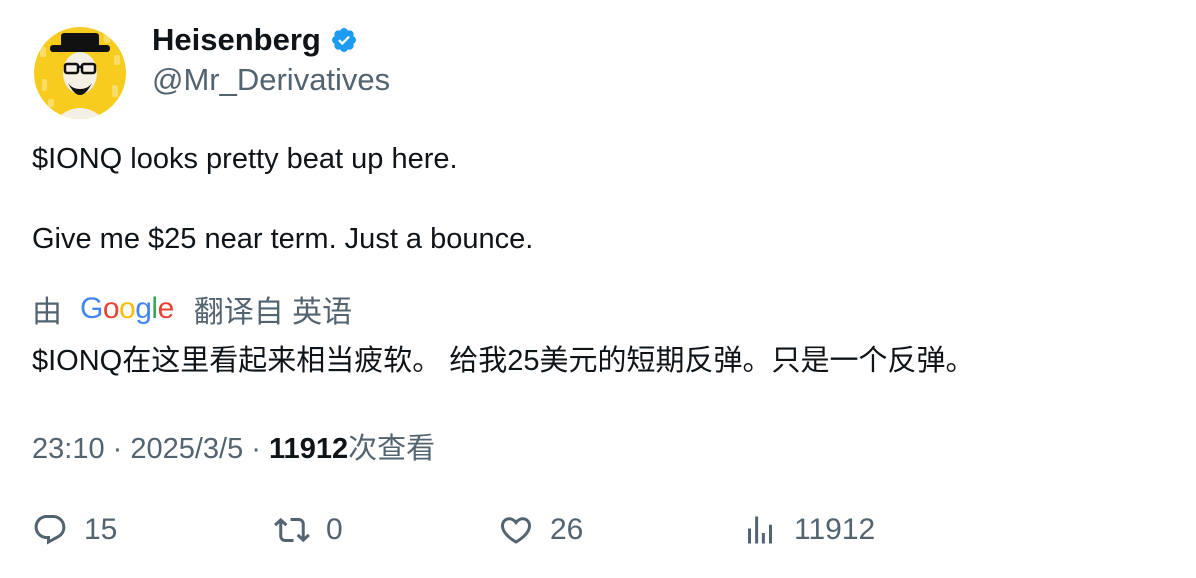 This screenshot has height=578, width=1196. I want to click on translation-attribution: 由 Google 翻译自 英语, so click(192, 309).